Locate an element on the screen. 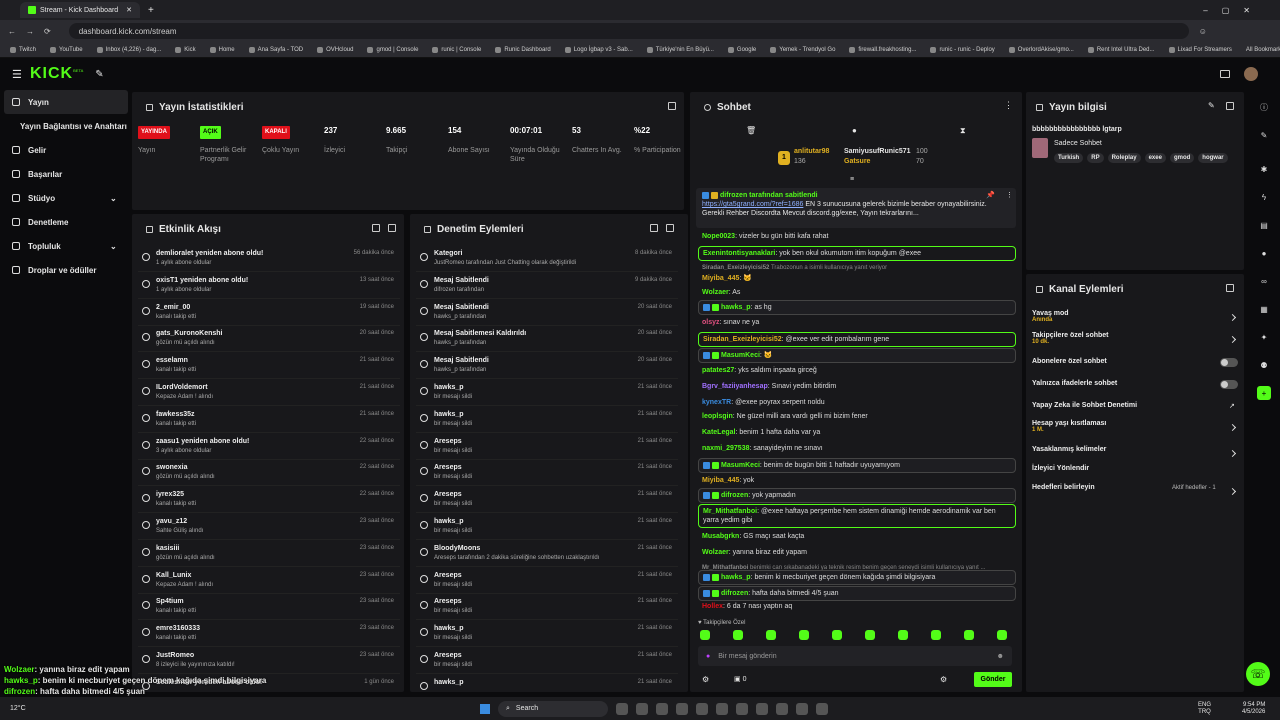 The width and height of the screenshot is (1280, 720). bookmark-item: Lixad For Streamers is located at coordinates (1200, 49).